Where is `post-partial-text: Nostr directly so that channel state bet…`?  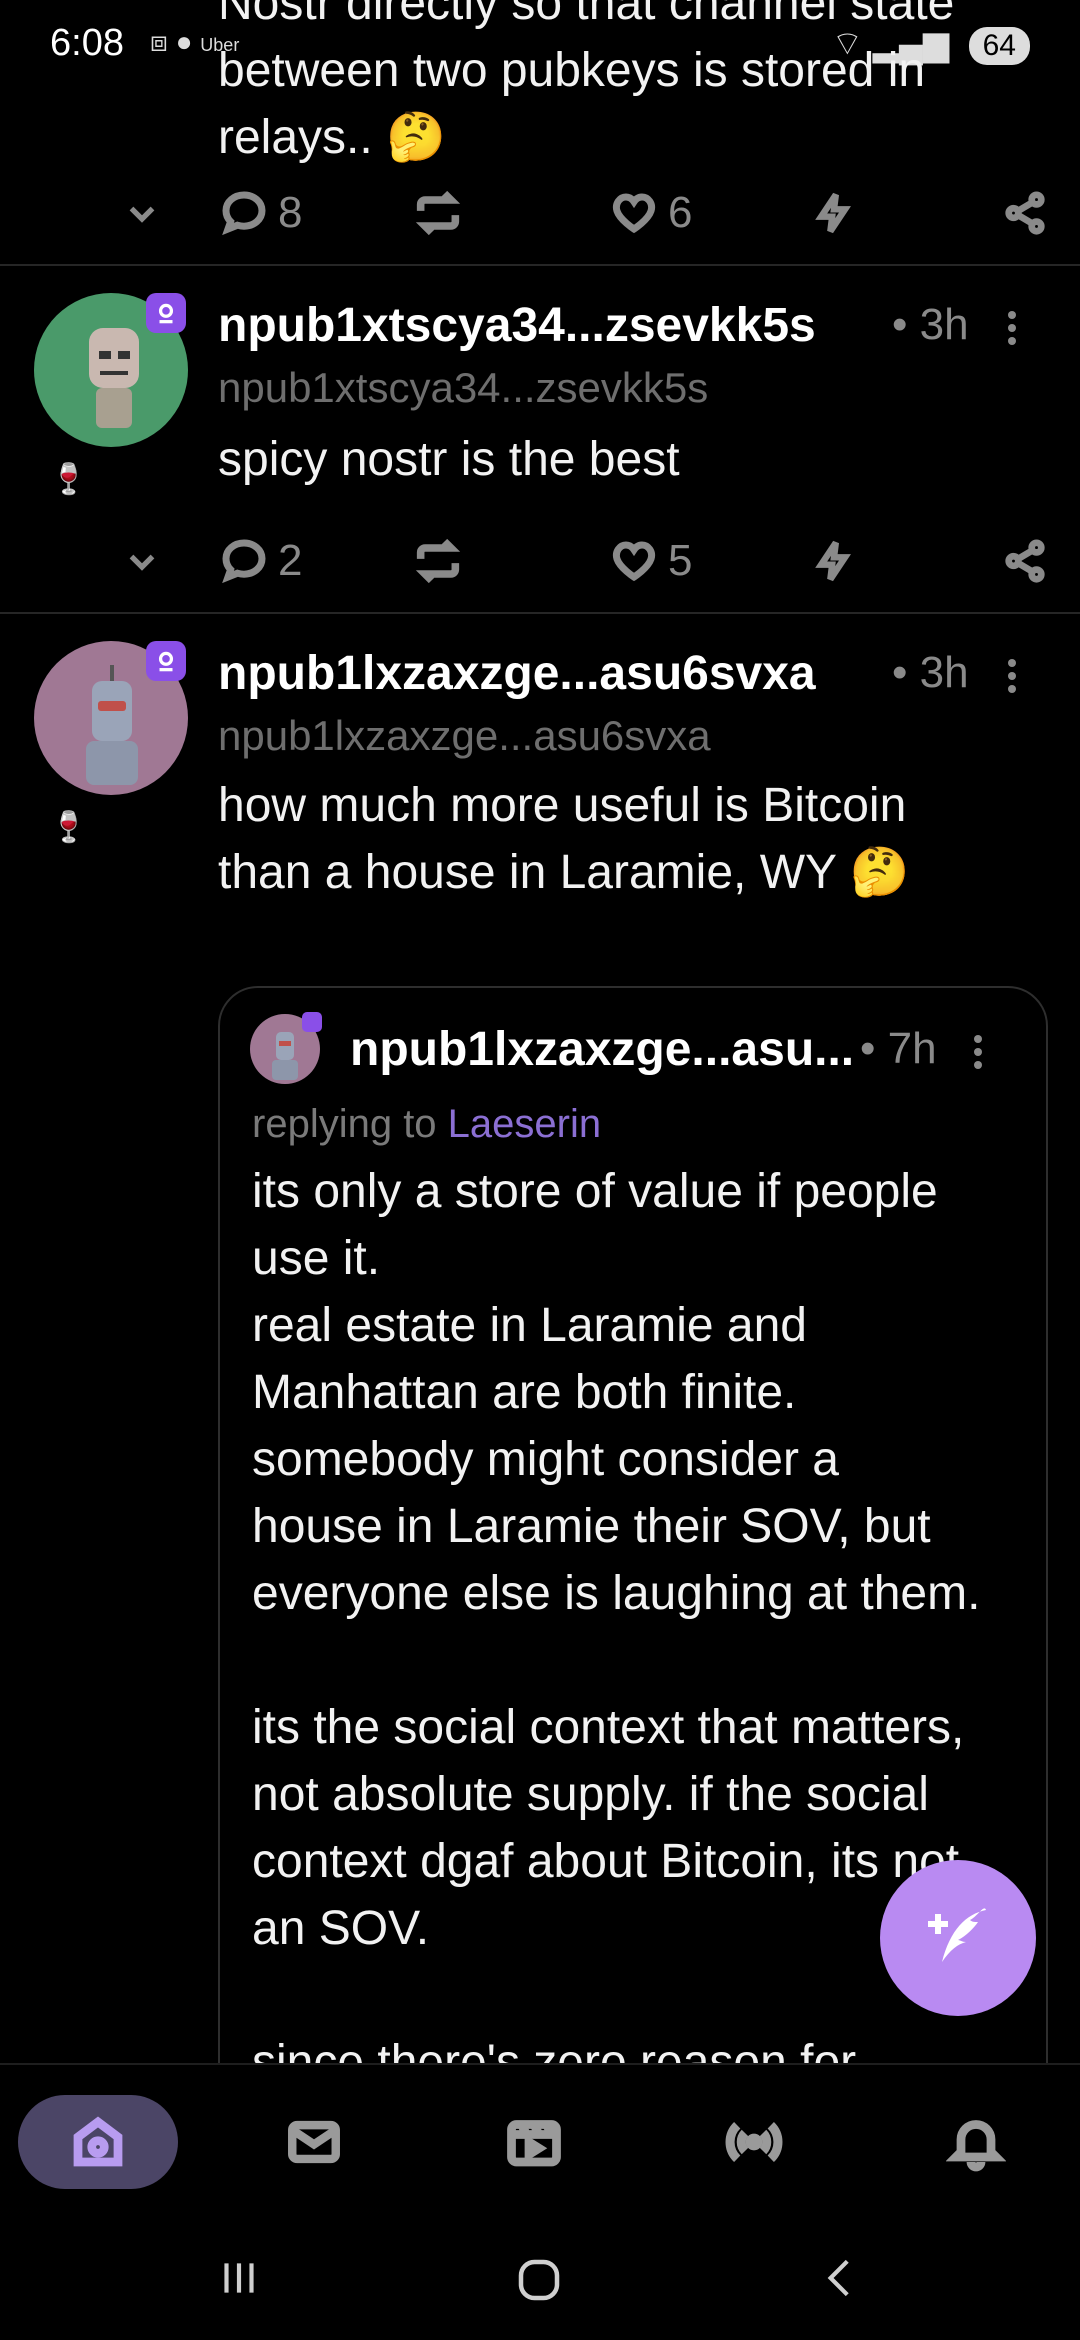
post-partial-text: Nostr directly so that channel state bet… is located at coordinates (628, 85).